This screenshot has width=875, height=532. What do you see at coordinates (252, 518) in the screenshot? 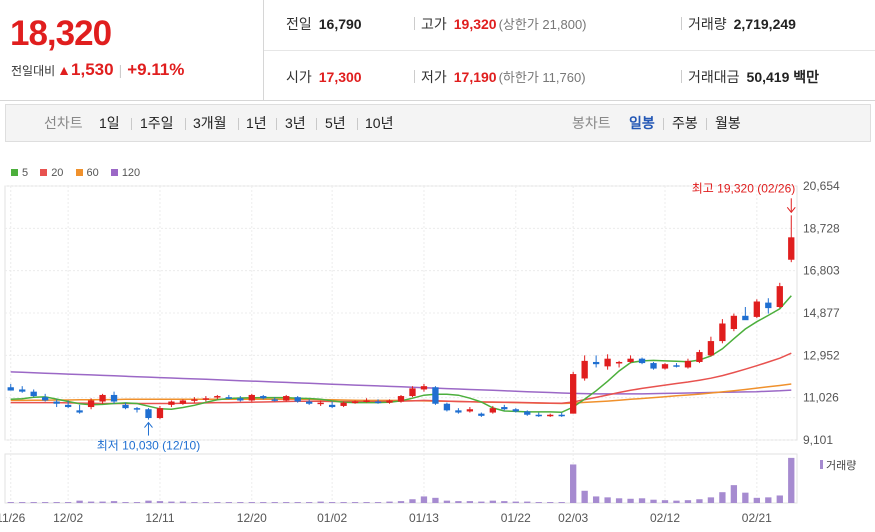
I see `x-tick-label: 12/20` at bounding box center [252, 518].